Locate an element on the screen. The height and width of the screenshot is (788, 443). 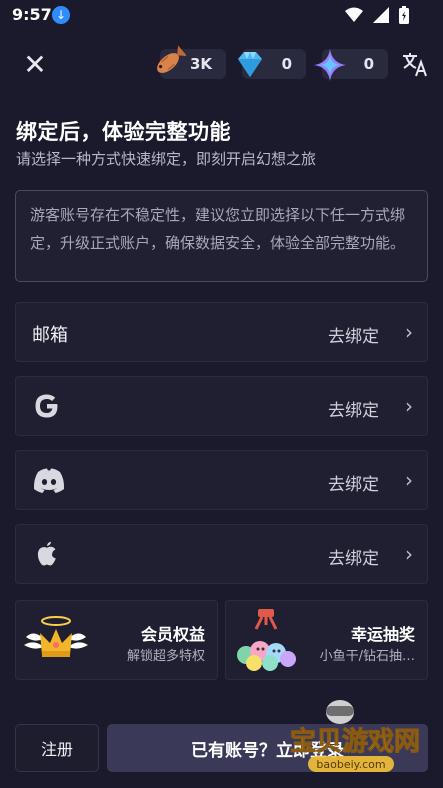
apple-icon is located at coordinates (46, 553).